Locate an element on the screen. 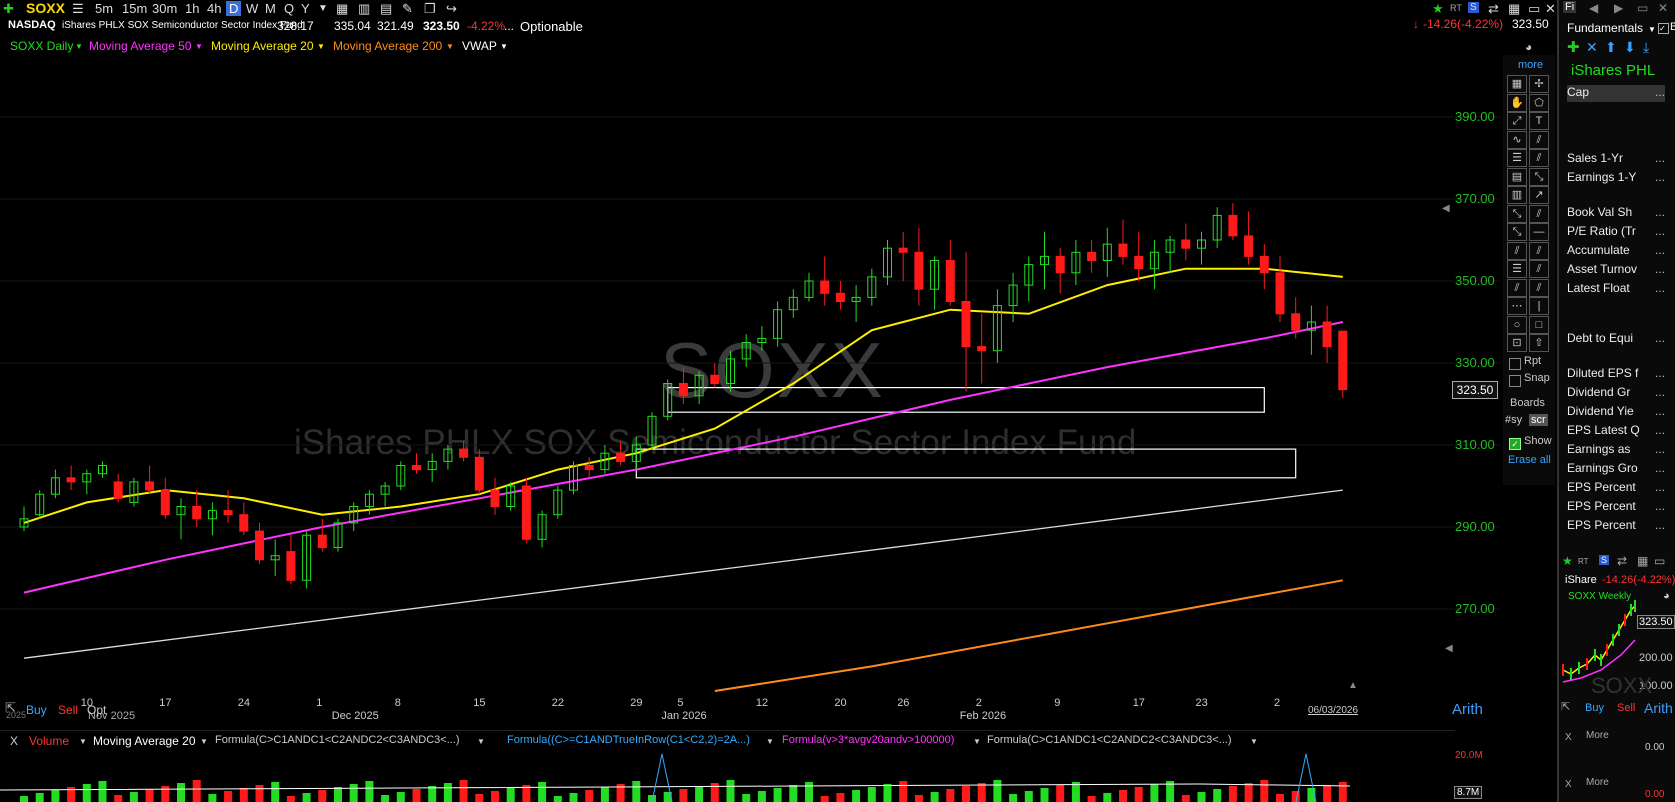  timeframe-4h: 4h is located at coordinates (214, 8).